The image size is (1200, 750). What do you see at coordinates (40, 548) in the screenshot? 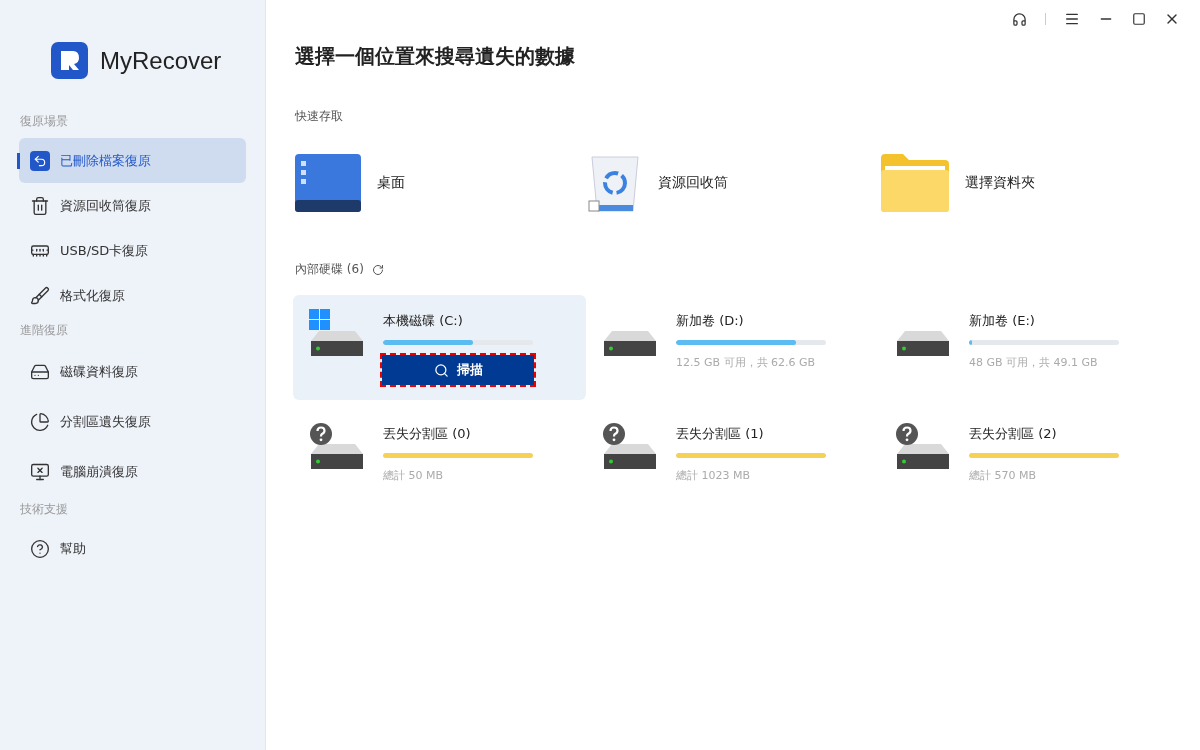
I see `help-icon` at bounding box center [40, 548].